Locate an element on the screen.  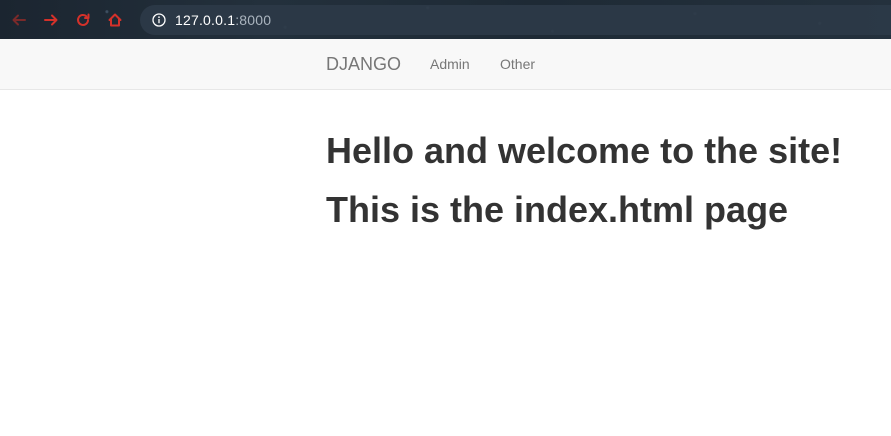
site-navbar: DJANGO Admin Other is located at coordinates (445, 64).